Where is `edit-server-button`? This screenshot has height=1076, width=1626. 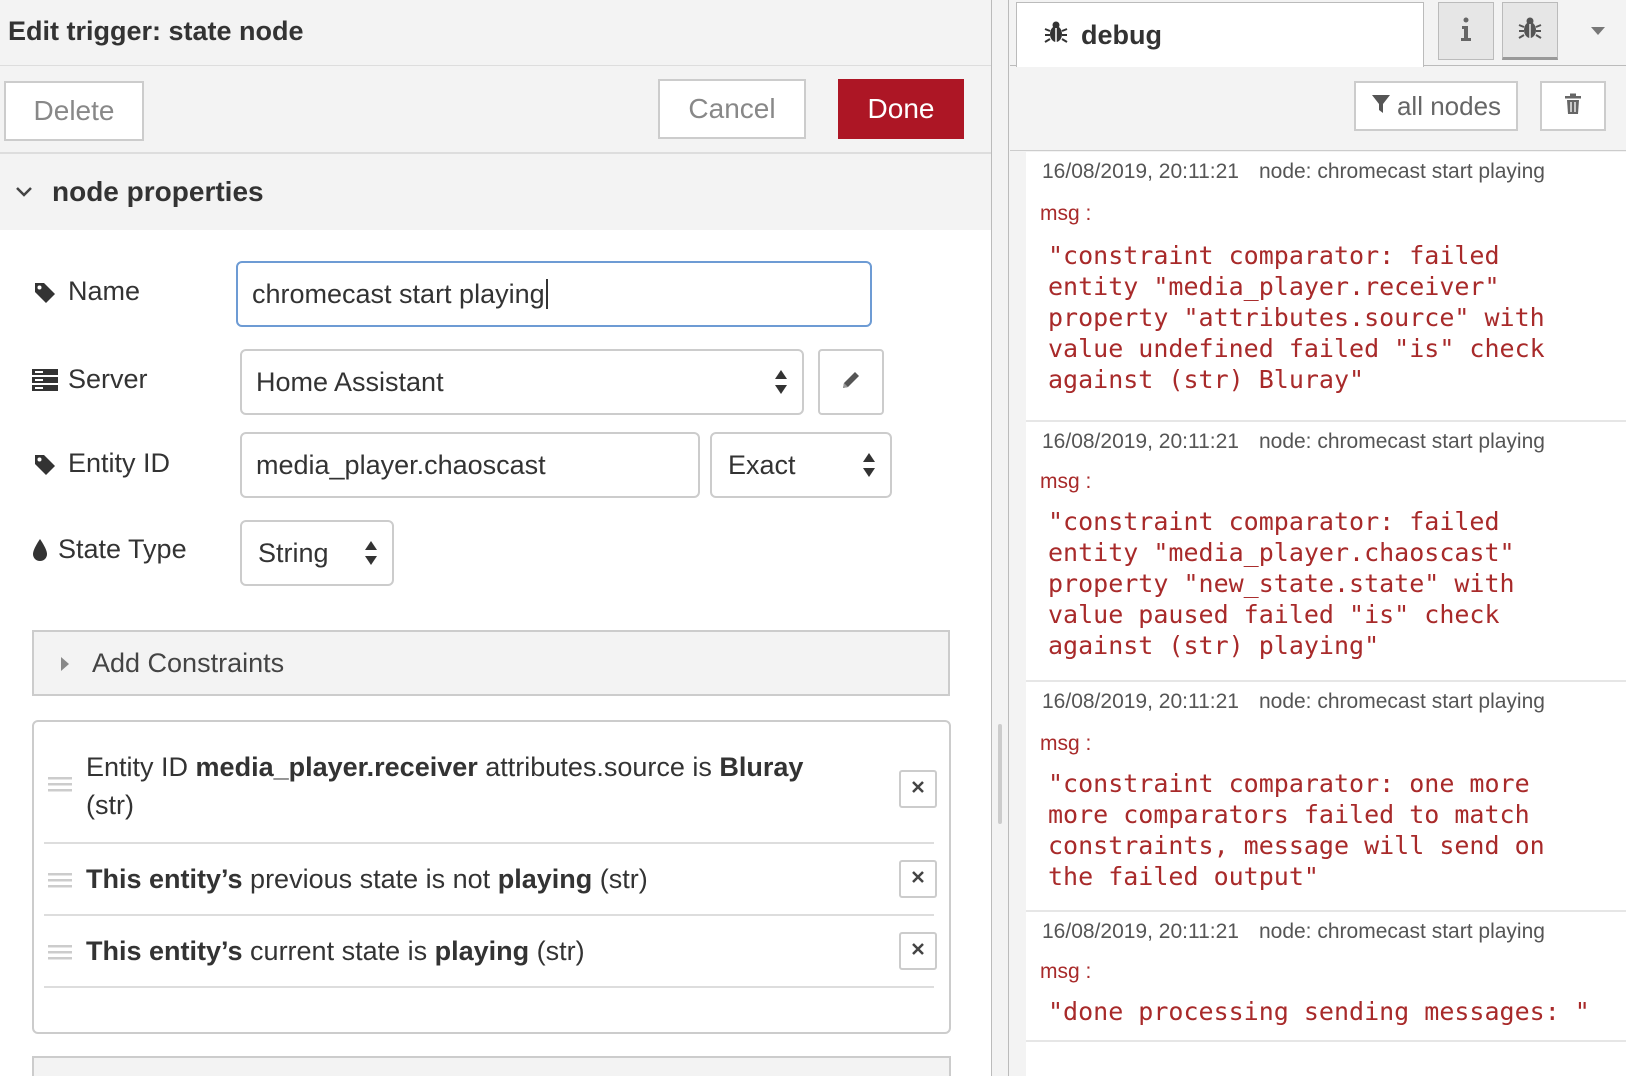 edit-server-button is located at coordinates (851, 382).